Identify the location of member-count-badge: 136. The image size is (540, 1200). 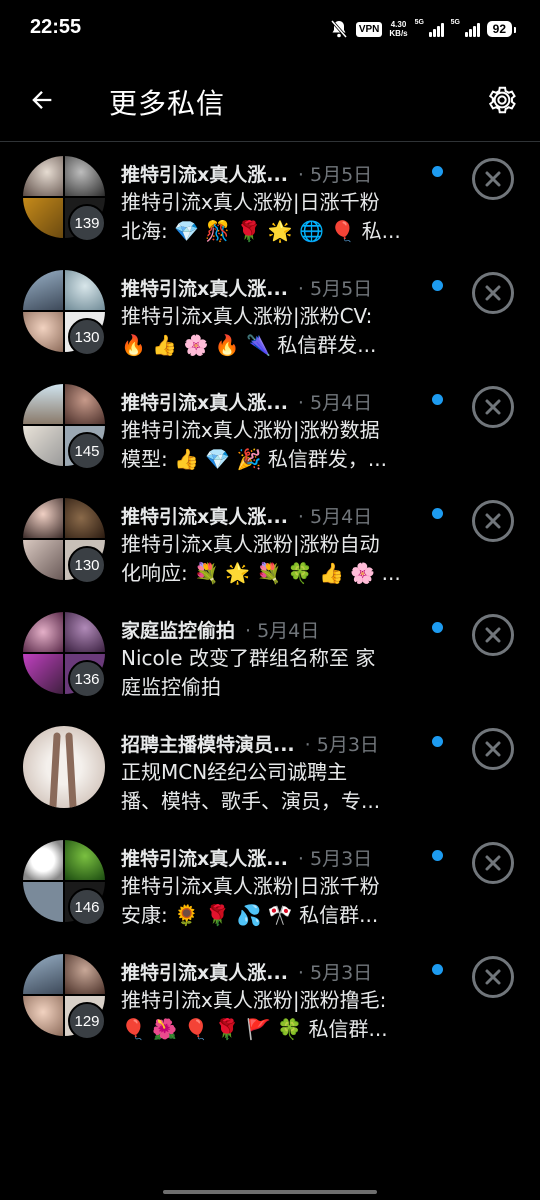
(87, 679).